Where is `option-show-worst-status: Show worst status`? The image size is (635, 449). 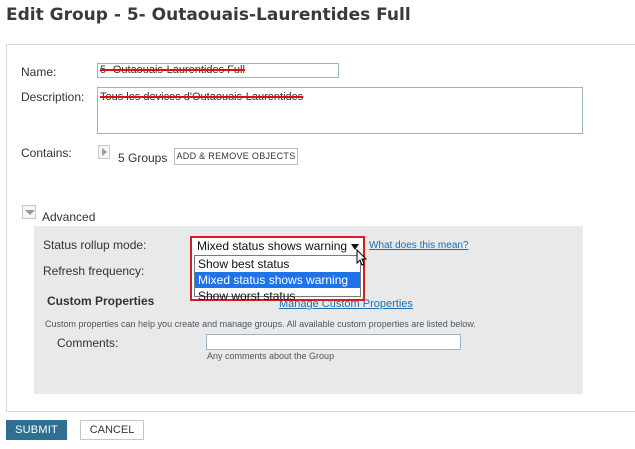 option-show-worst-status: Show worst status is located at coordinates (277, 296).